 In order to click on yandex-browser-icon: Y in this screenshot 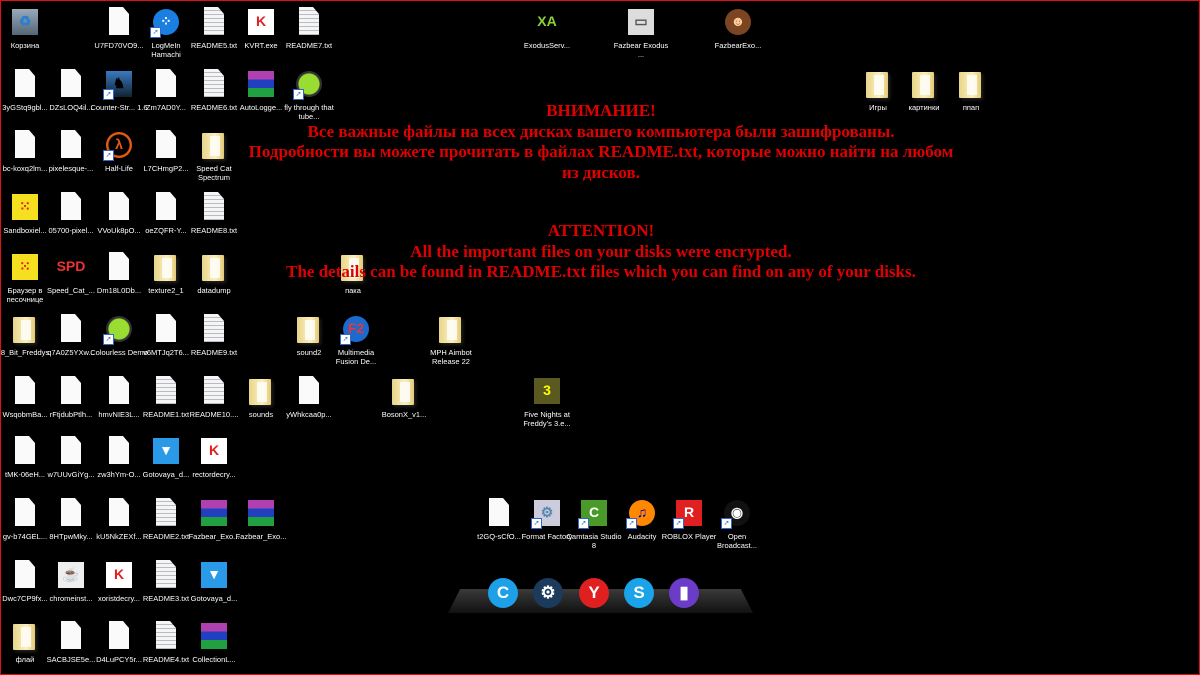, I will do `click(594, 593)`.